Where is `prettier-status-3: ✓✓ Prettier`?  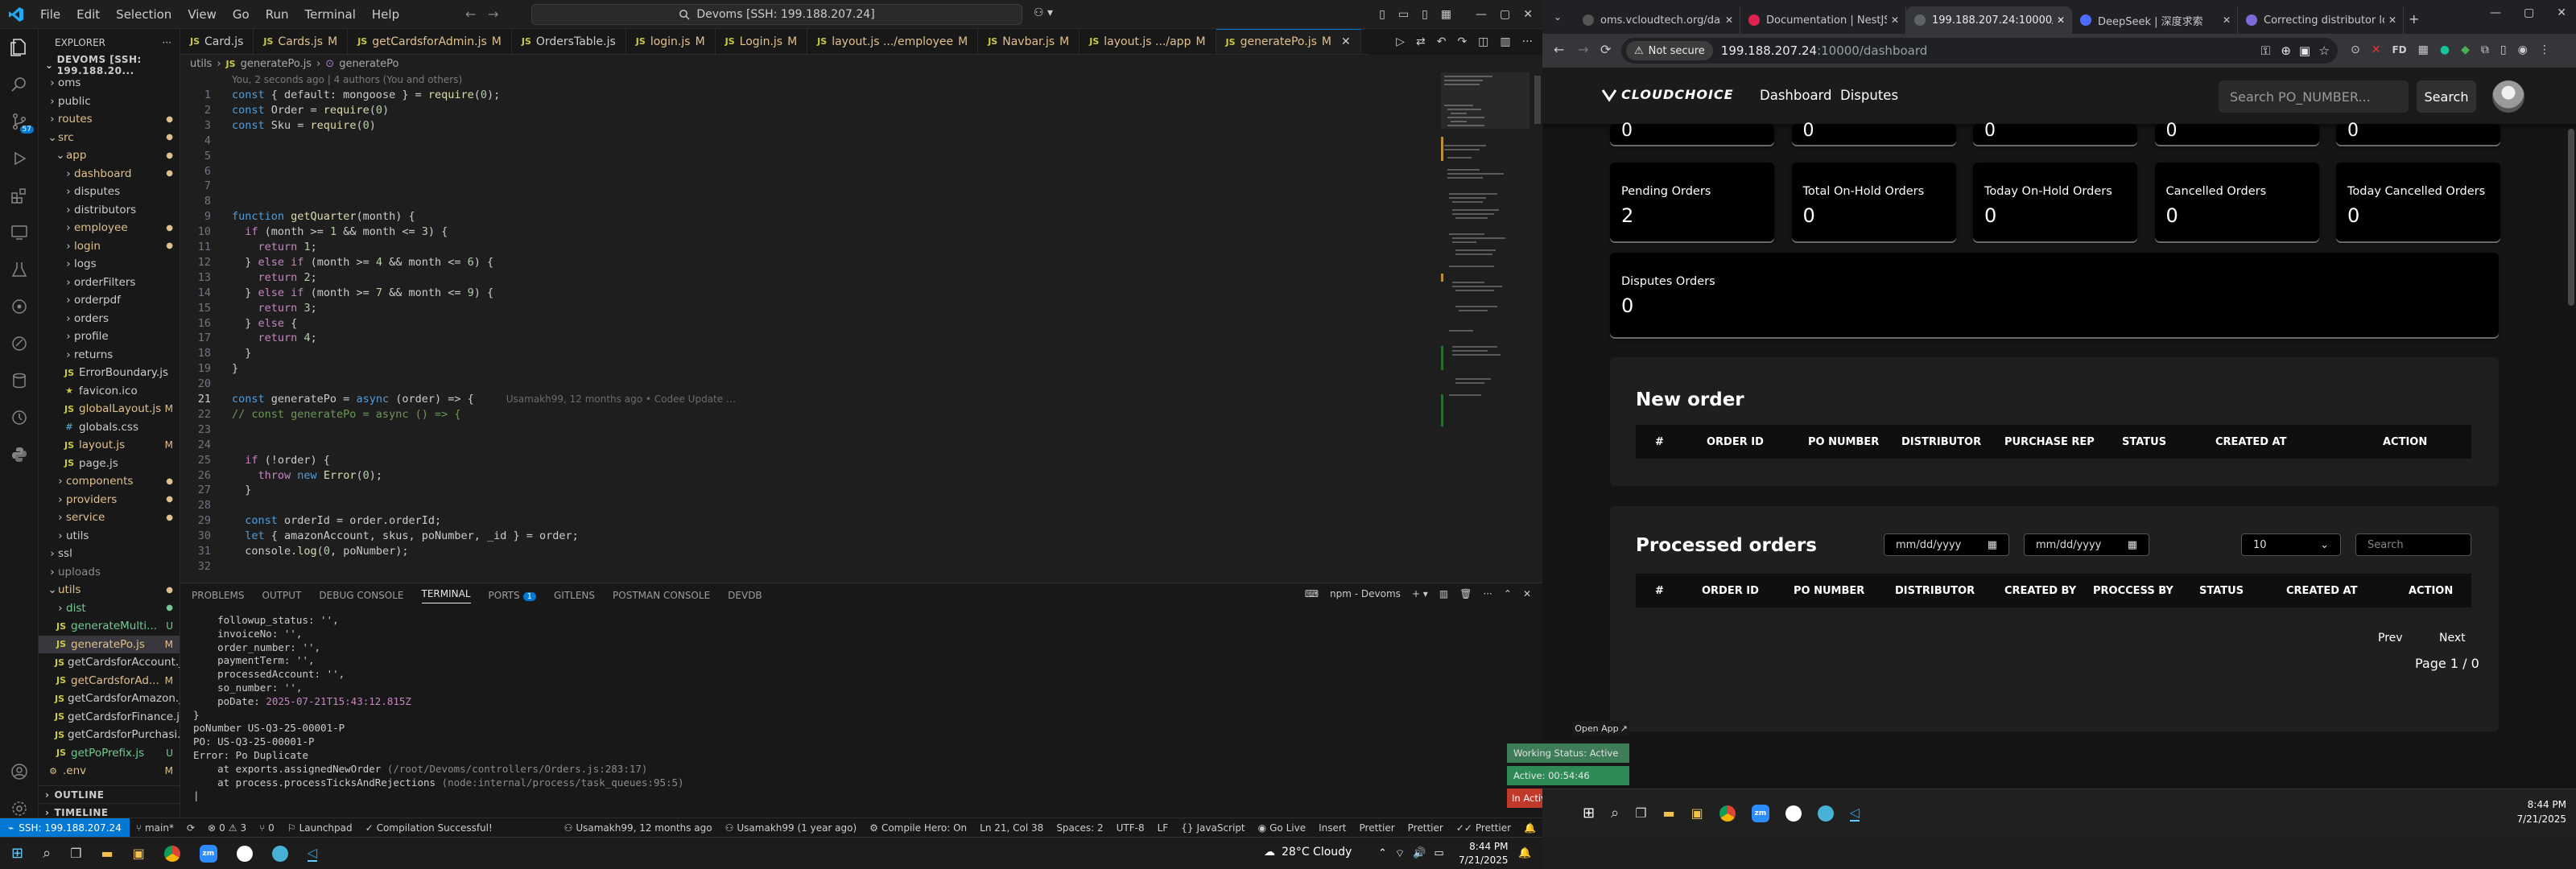 prettier-status-3: ✓✓ Prettier is located at coordinates (1483, 828).